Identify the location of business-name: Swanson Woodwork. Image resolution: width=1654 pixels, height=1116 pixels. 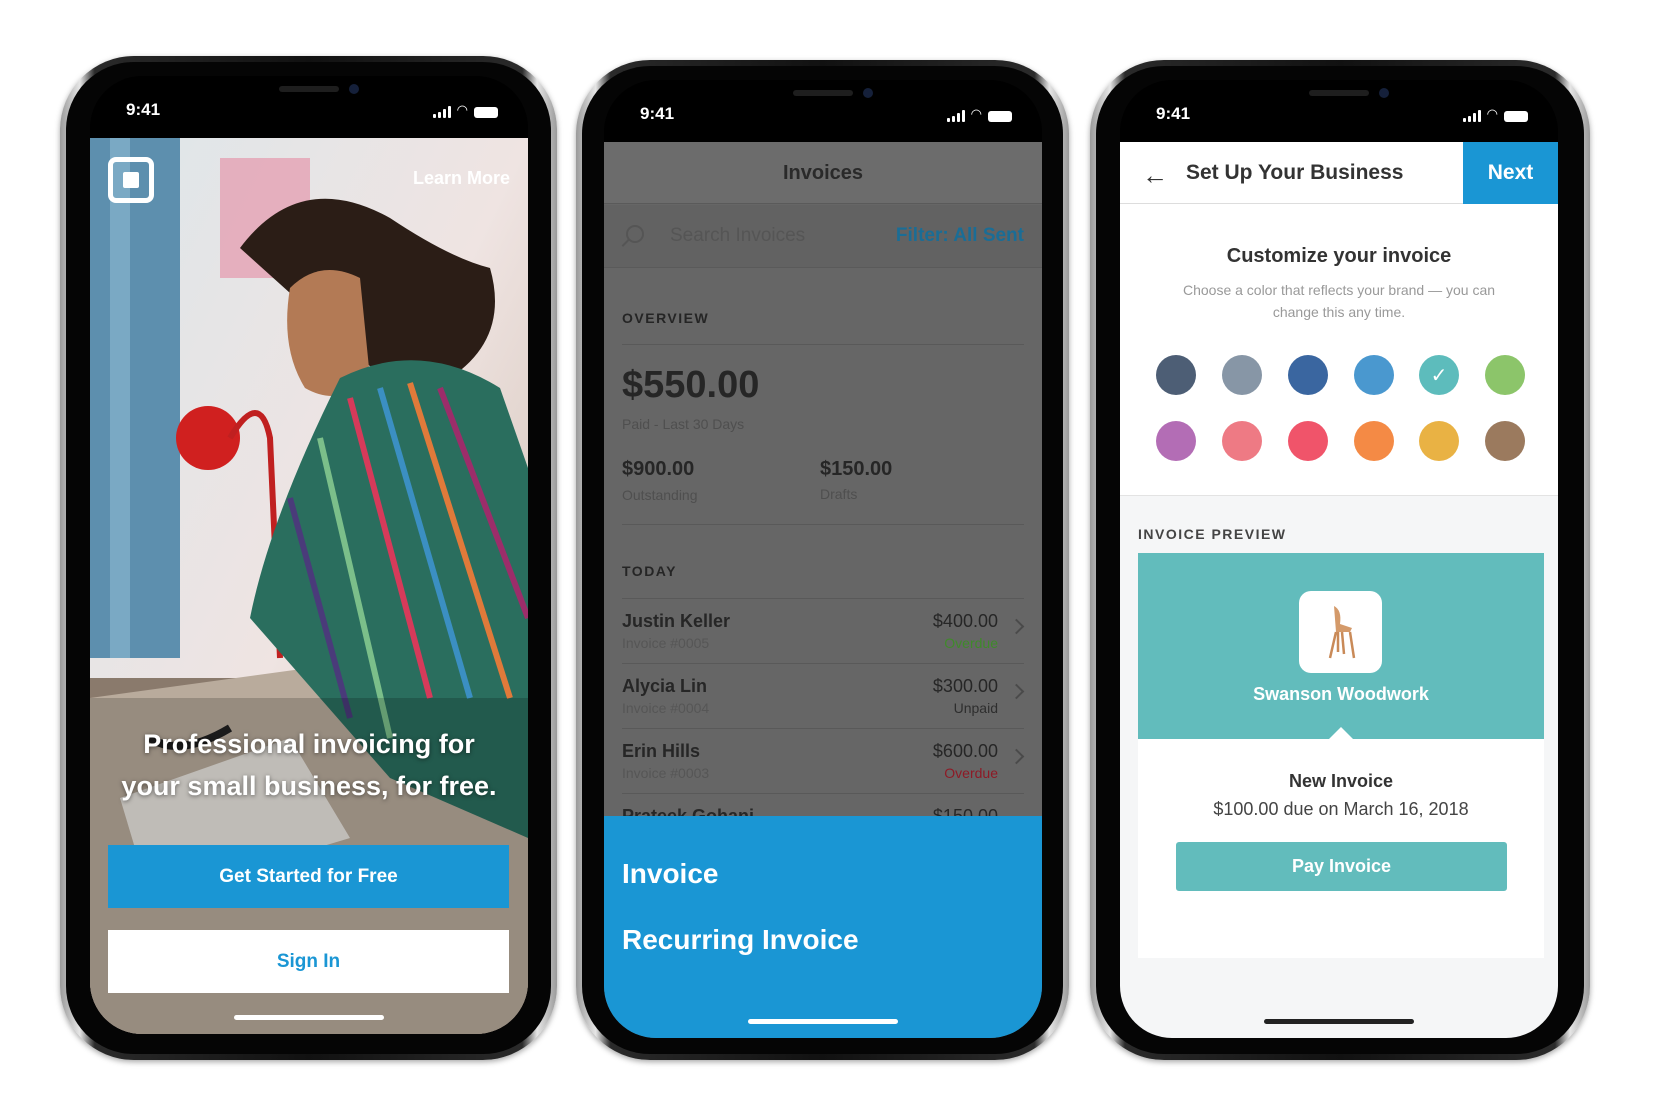
(1341, 694).